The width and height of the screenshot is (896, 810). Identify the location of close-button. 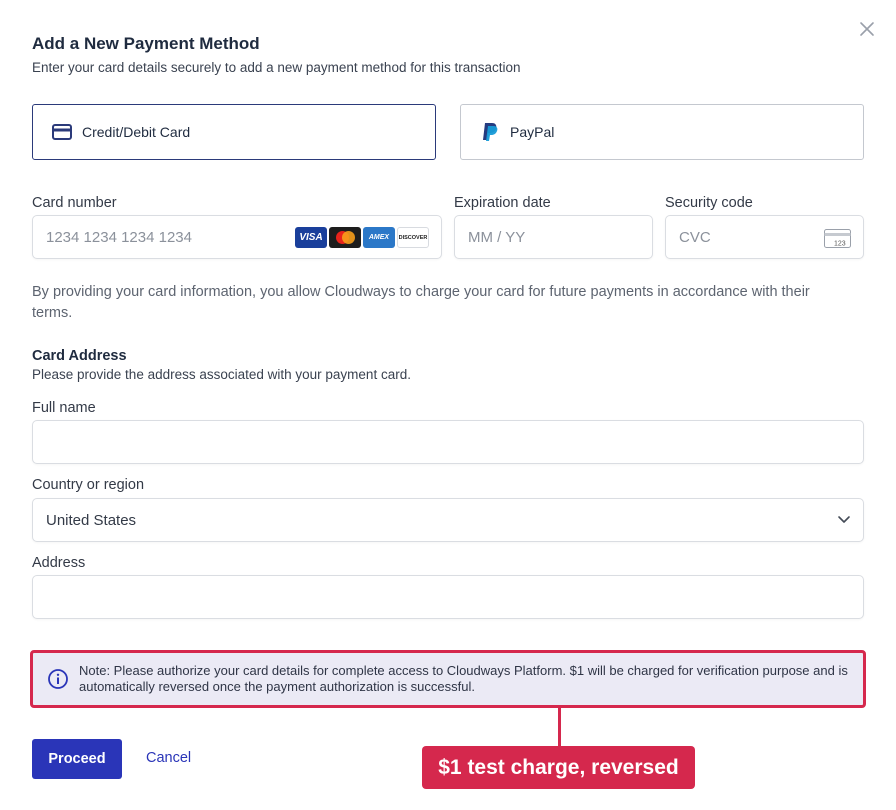
(867, 29).